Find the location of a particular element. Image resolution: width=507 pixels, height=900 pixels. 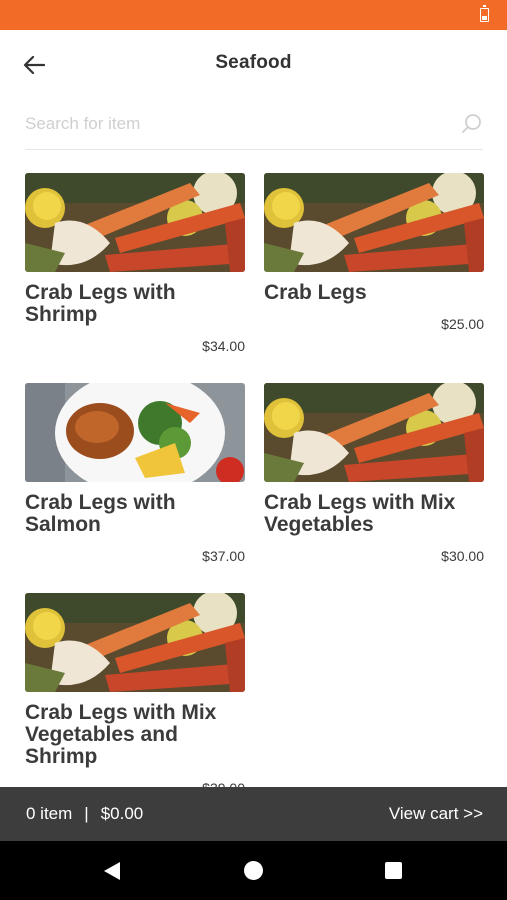

system-nav-bar is located at coordinates (253, 870).